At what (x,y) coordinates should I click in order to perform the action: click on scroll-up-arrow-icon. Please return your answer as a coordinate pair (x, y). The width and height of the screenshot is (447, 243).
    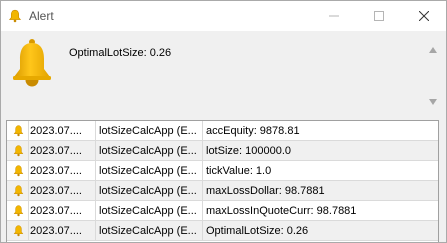
    Looking at the image, I should click on (433, 50).